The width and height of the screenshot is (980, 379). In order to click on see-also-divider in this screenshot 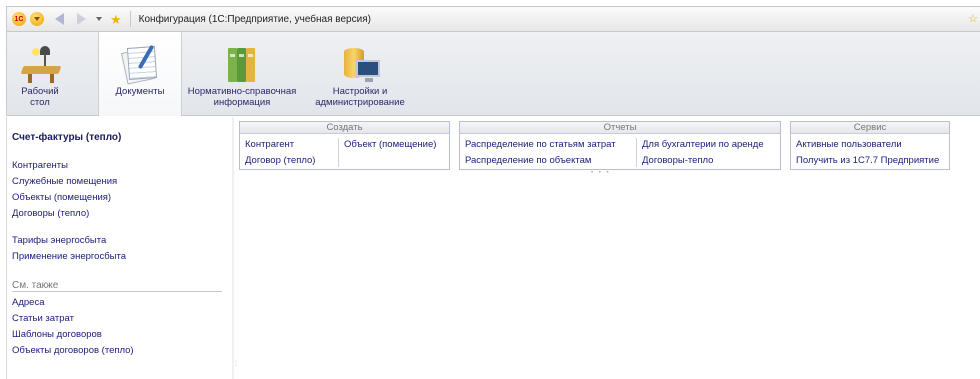, I will do `click(117, 291)`.